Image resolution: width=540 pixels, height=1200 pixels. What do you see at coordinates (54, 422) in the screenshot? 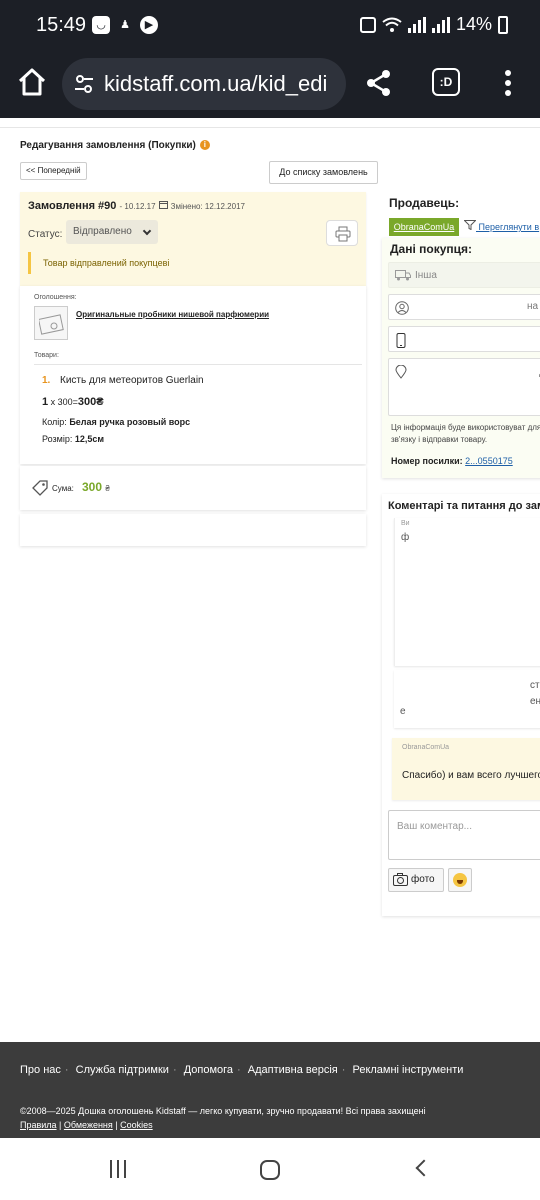
I see `item-color-label: Колір:` at bounding box center [54, 422].